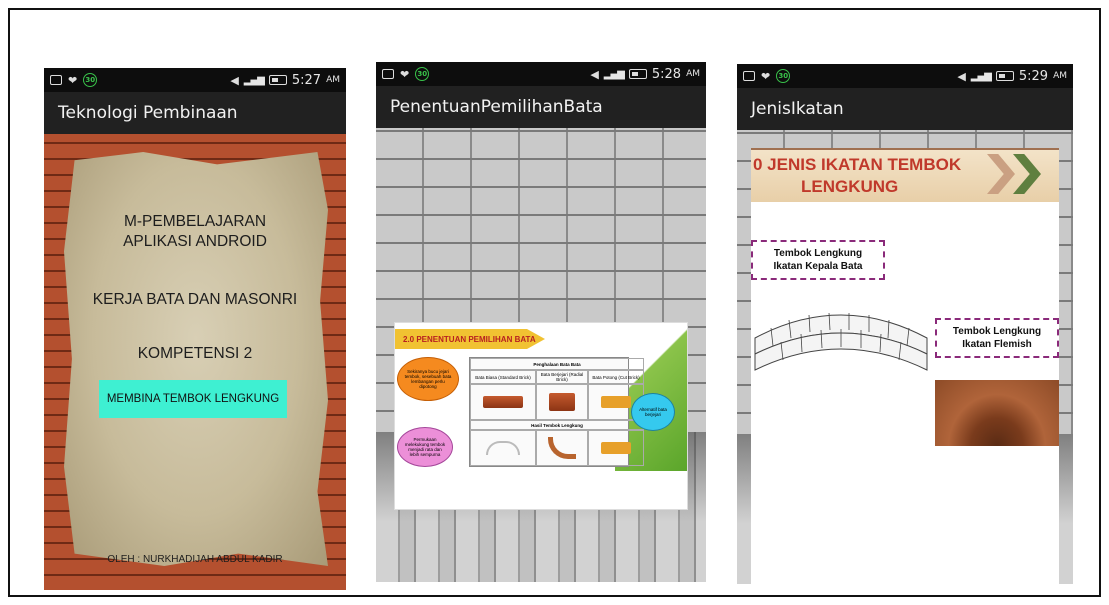 The image size is (1109, 605). What do you see at coordinates (1033, 76) in the screenshot?
I see `clock-time: 5:29` at bounding box center [1033, 76].